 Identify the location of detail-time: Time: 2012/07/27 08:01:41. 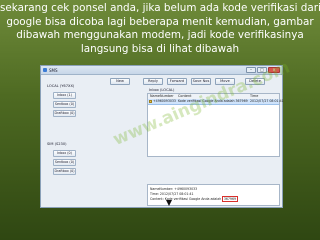
(172, 194).